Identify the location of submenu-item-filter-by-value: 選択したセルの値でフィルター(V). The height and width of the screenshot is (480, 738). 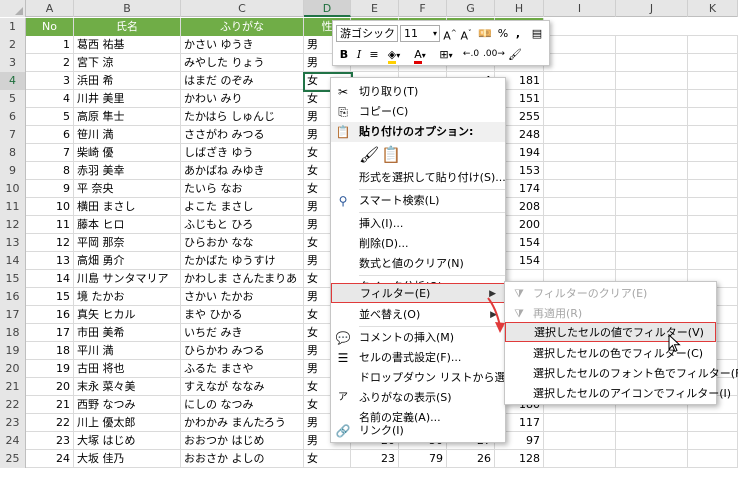
(610, 332).